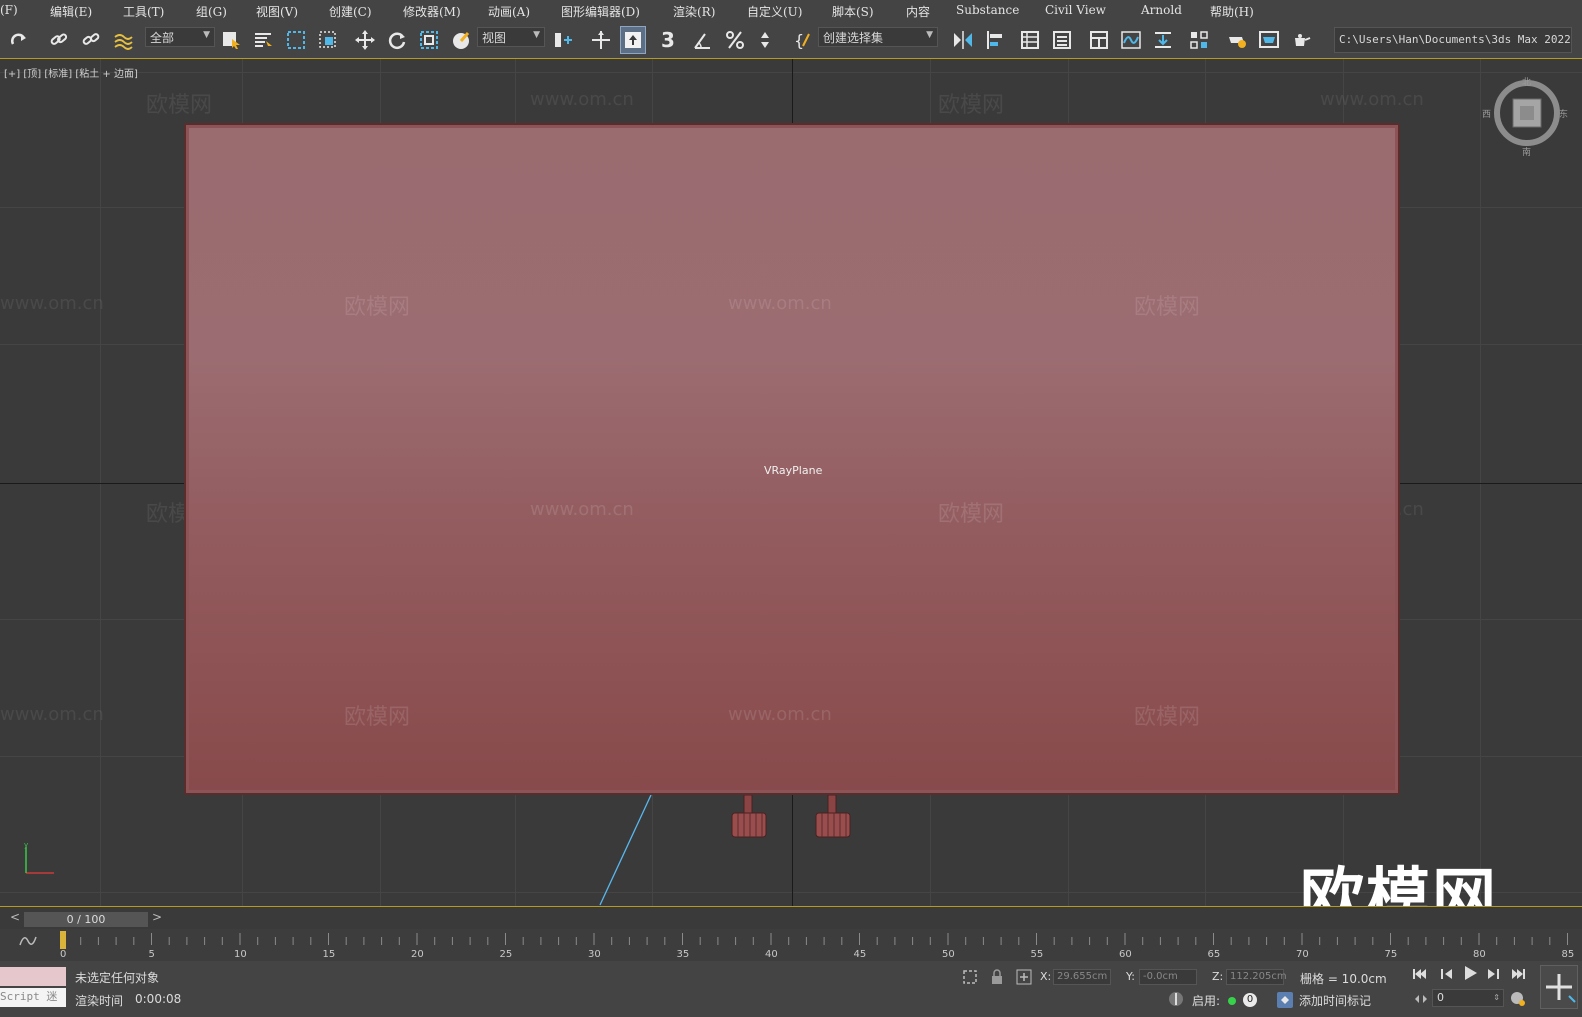 The height and width of the screenshot is (1017, 1582). Describe the element at coordinates (918, 11) in the screenshot. I see `menu-content: 内容` at that location.